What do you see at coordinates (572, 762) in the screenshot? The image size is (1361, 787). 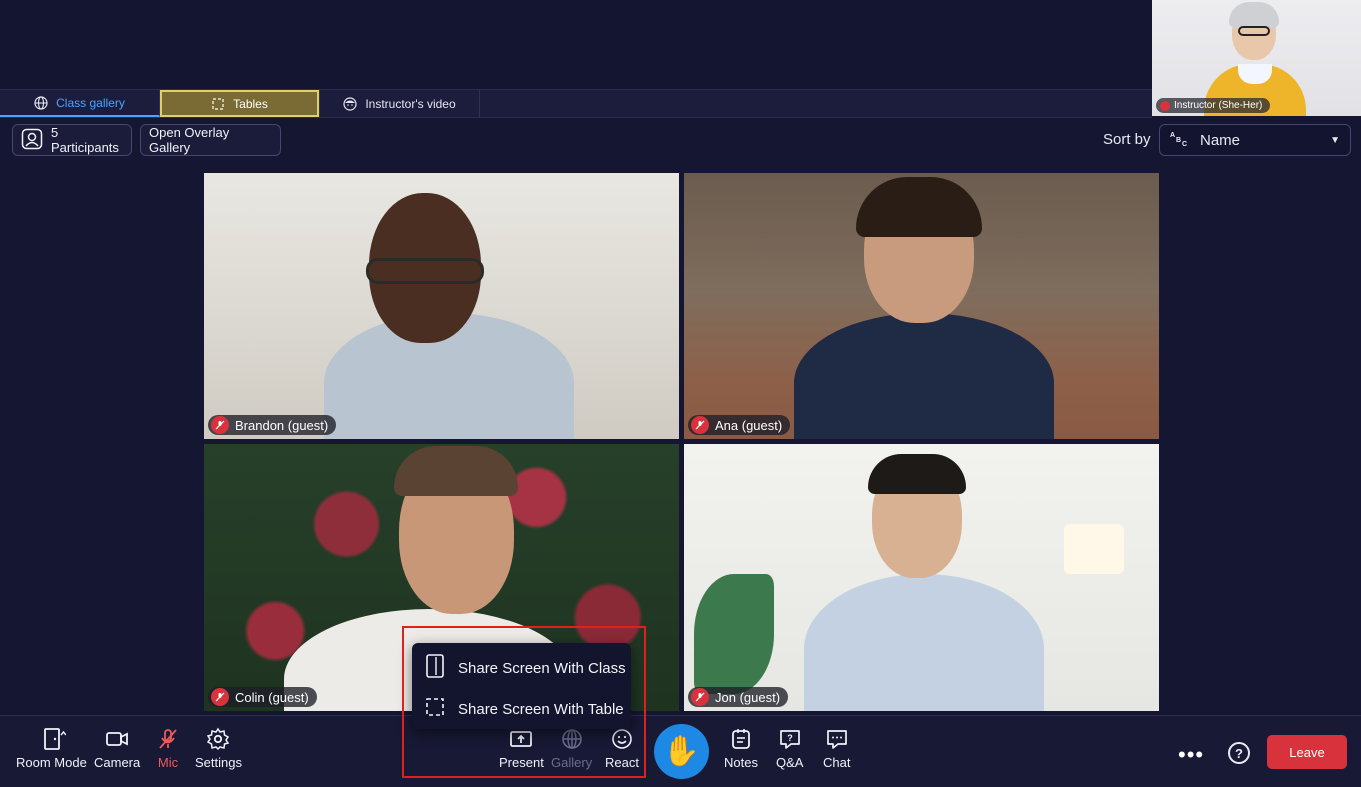 I see `gallery-label: Gallery` at bounding box center [572, 762].